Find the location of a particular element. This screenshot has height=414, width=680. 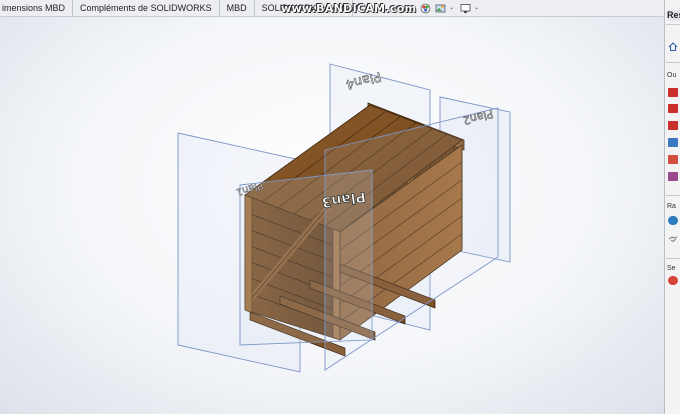

task-pane-section-label: Ou is located at coordinates (672, 75).